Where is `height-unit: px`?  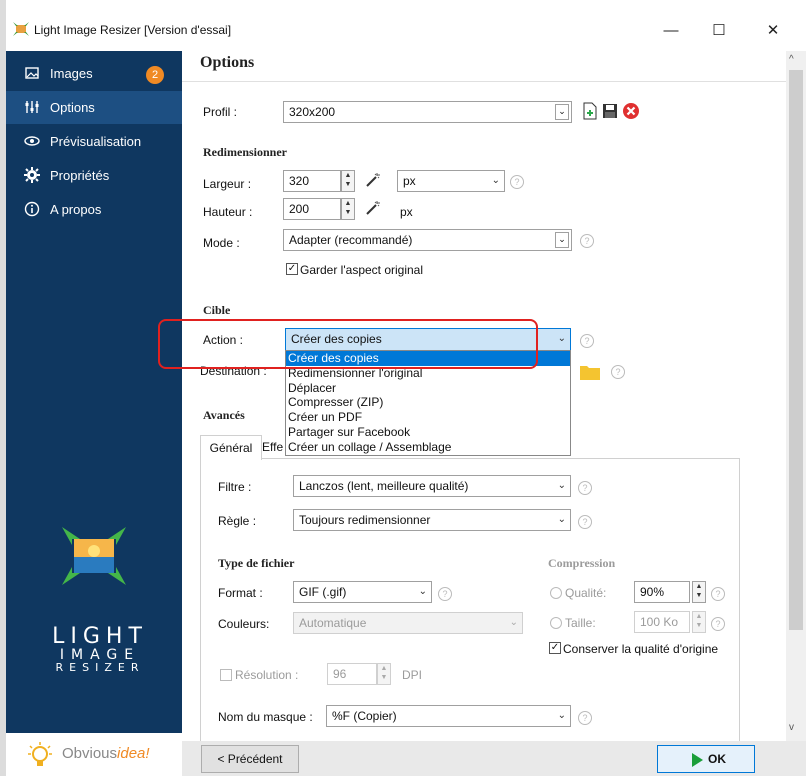 height-unit: px is located at coordinates (406, 212).